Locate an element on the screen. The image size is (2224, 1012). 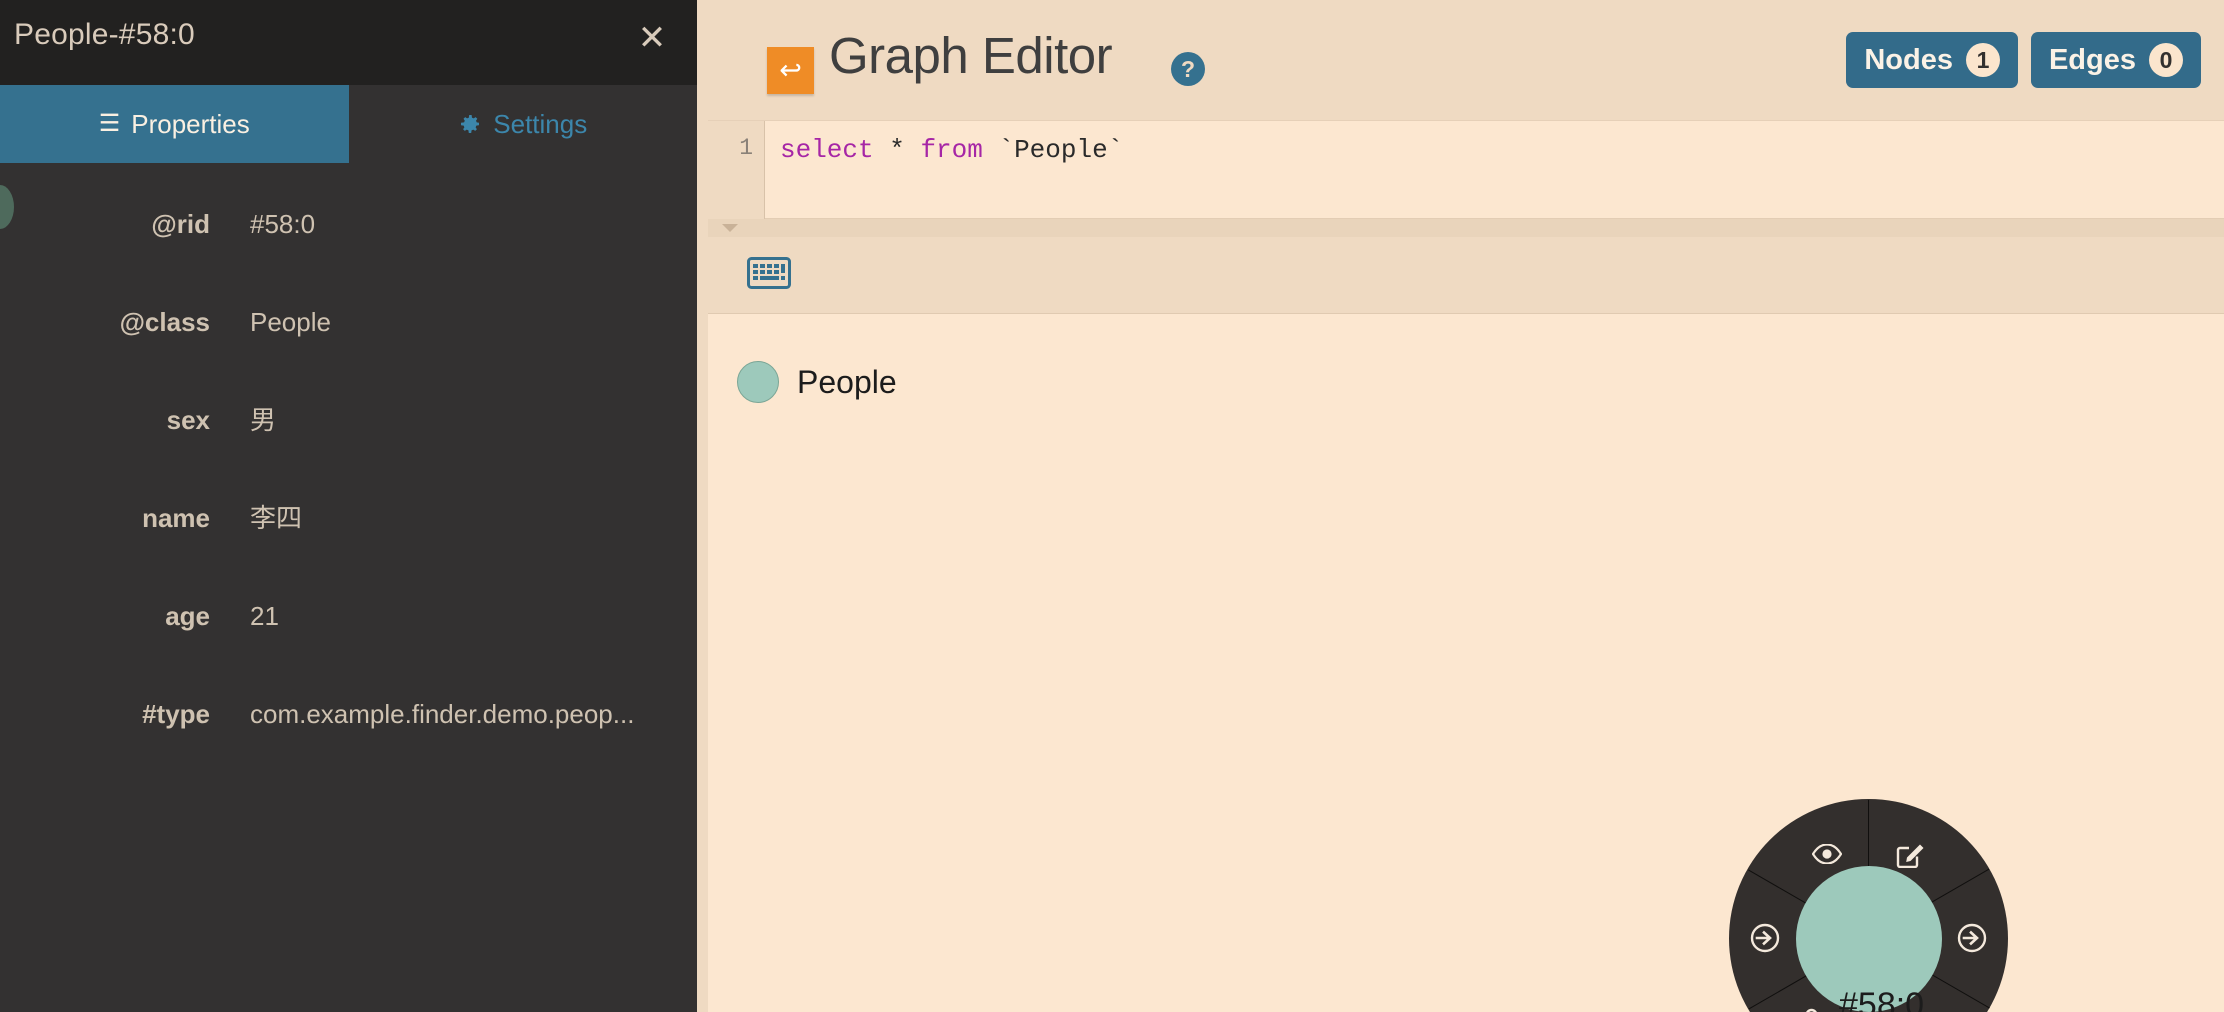
tab-settings-label: Settings is located at coordinates (540, 123).